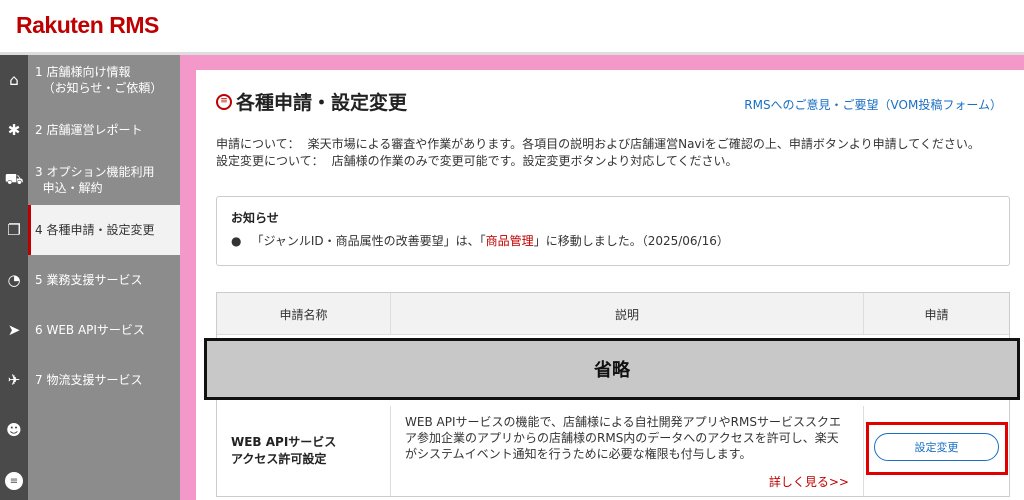 Image resolution: width=1024 pixels, height=500 pixels. I want to click on rakuten-rms-logo: Rakuten RMS, so click(87, 25).